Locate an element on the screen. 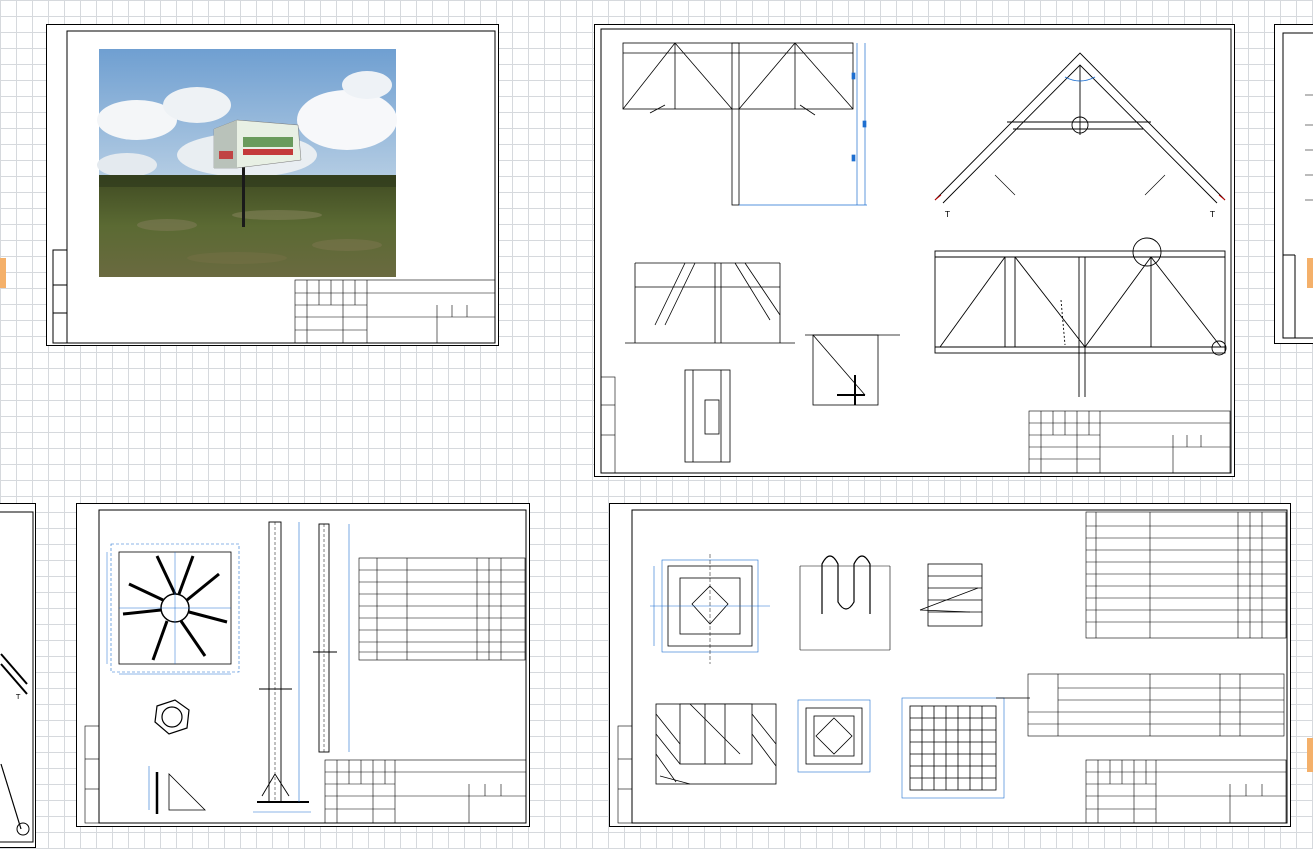 The image size is (1313, 849). column-base-sheet is located at coordinates (303, 665).